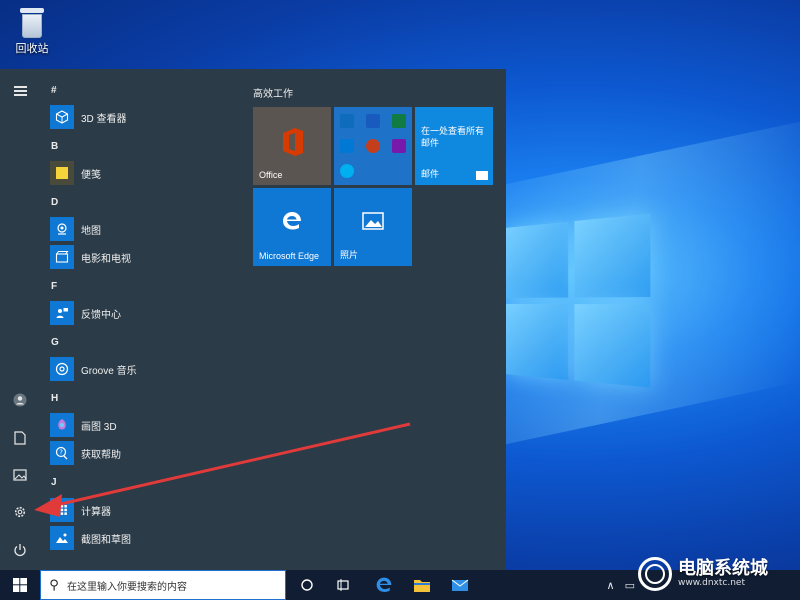  I want to click on letter-header: J, so click(54, 482).